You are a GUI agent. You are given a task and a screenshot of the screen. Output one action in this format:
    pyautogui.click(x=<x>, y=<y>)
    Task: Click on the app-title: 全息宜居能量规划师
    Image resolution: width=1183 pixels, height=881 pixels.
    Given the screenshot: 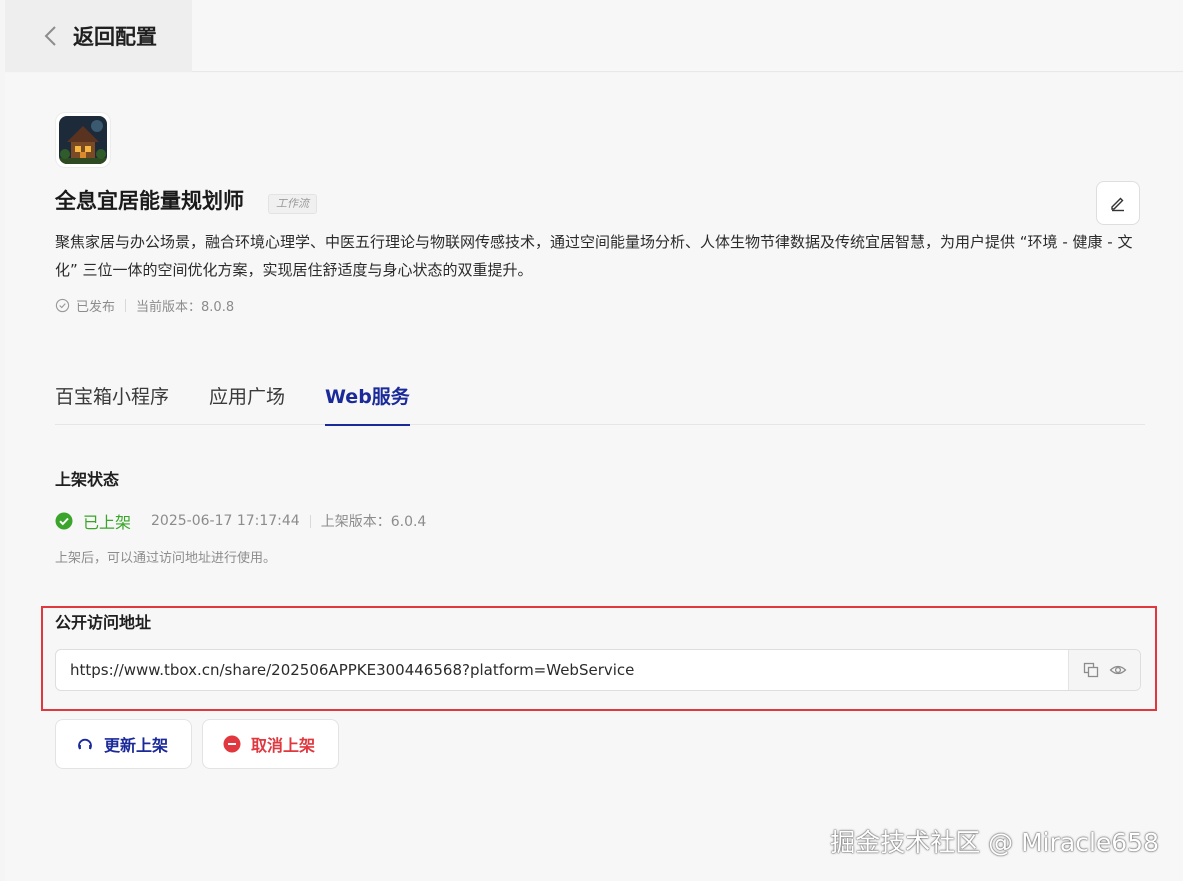 What is the action you would take?
    pyautogui.click(x=149, y=201)
    